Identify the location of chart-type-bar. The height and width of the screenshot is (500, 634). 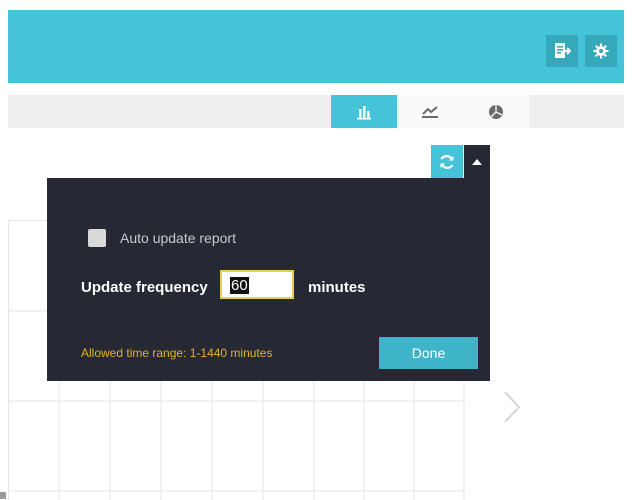
(316, 111).